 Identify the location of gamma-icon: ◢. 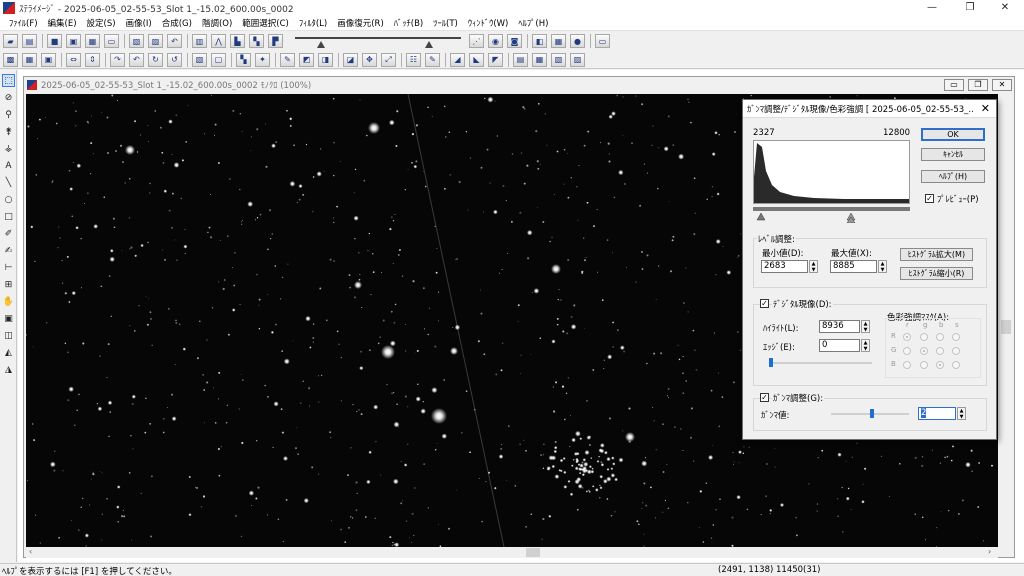
(457, 59).